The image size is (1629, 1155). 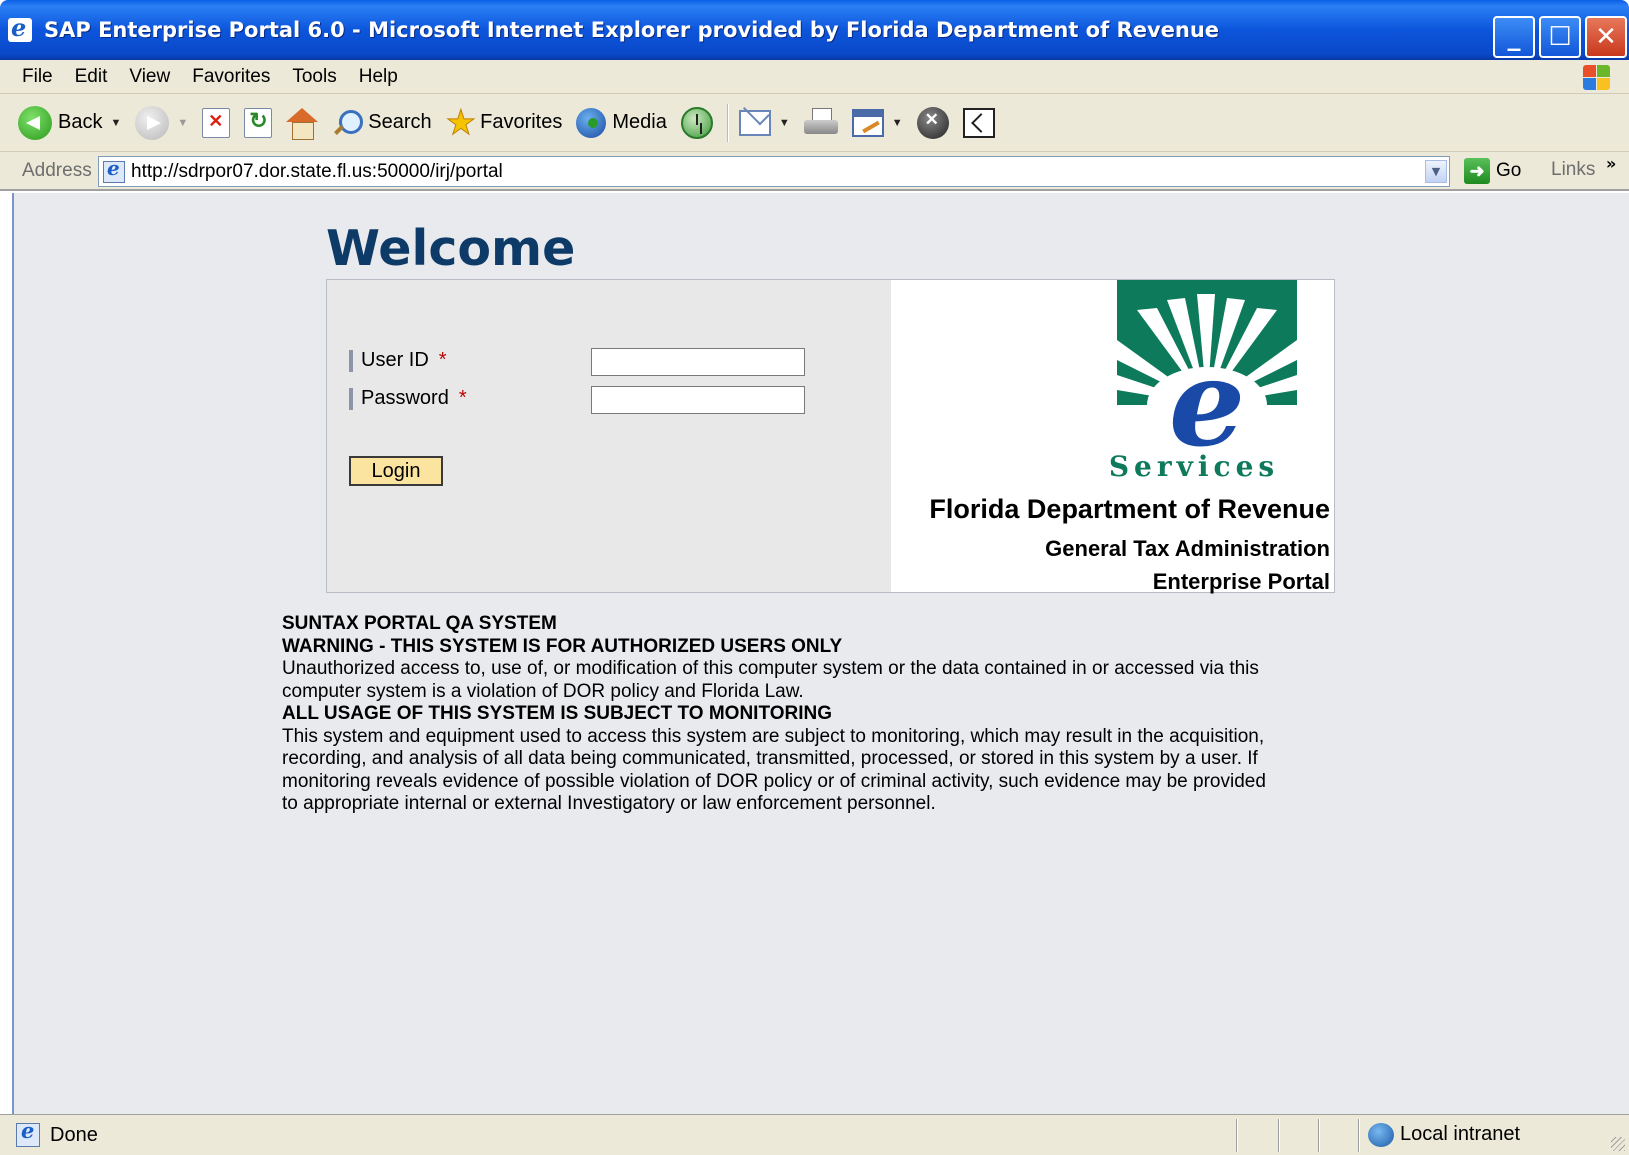 I want to click on forward-button: ▼, so click(x=161, y=122).